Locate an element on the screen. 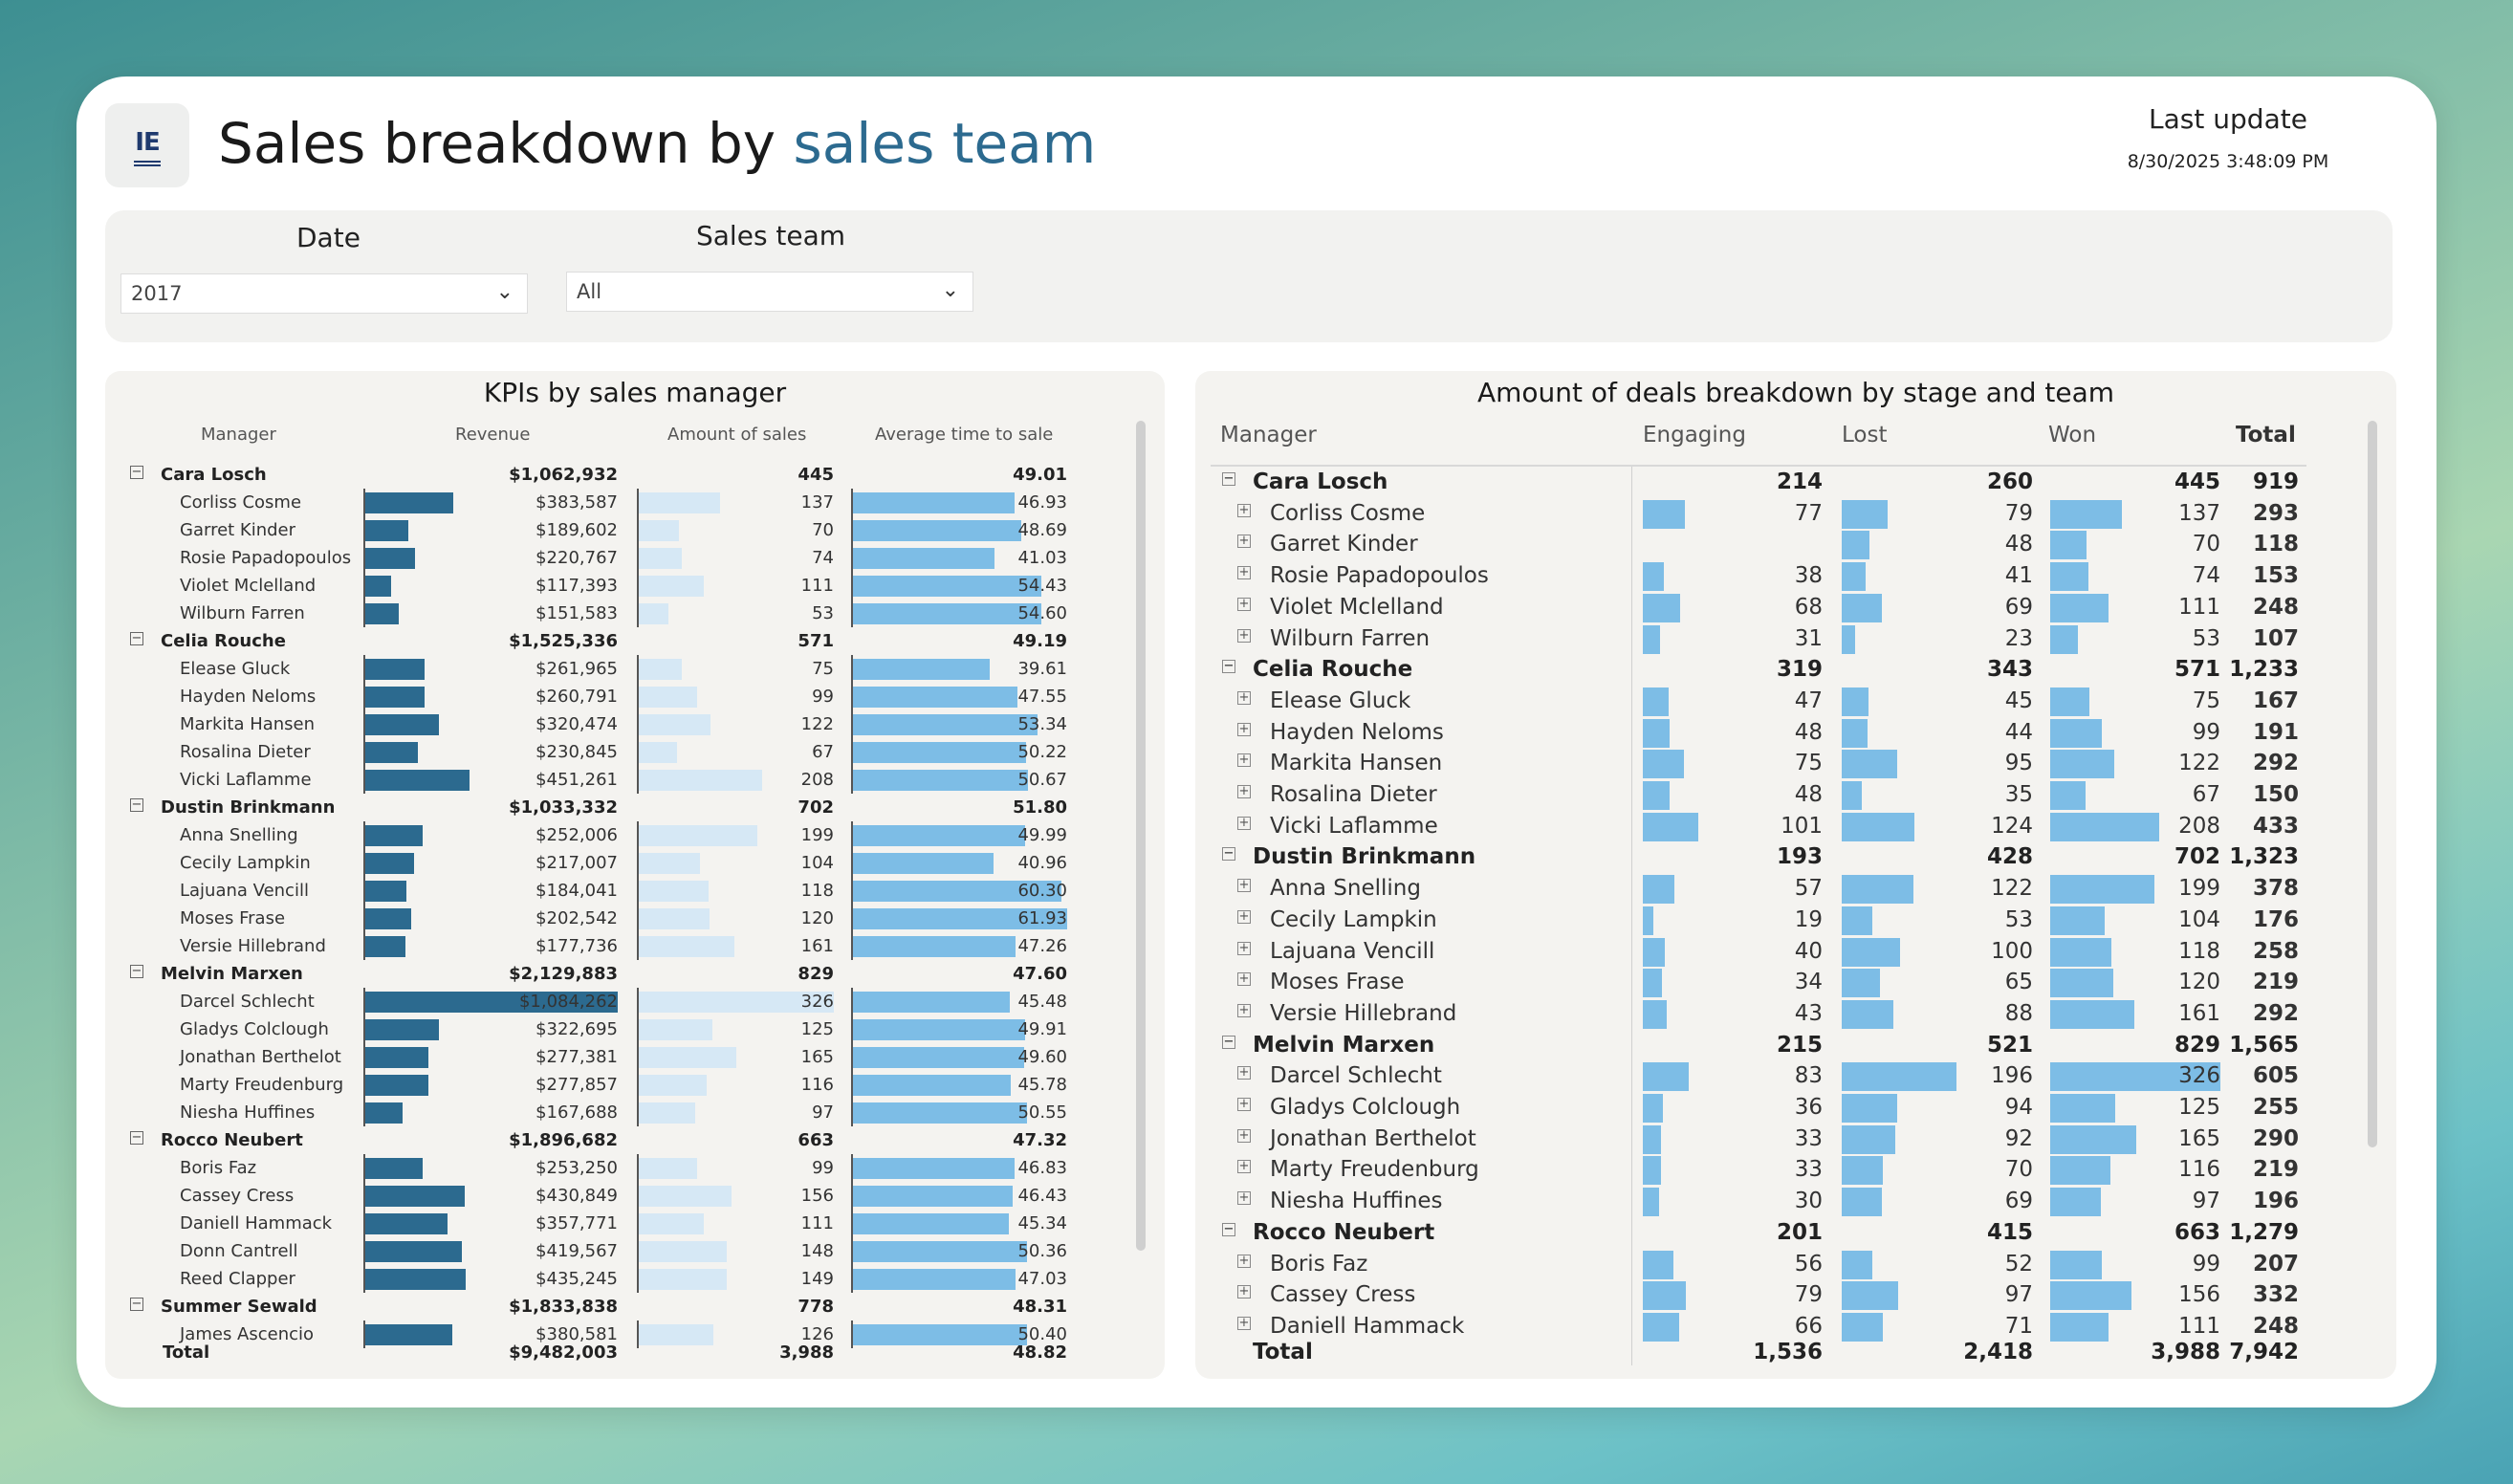  table-row: + Violet Mclelland 68 69 111 248 is located at coordinates (1195, 607).